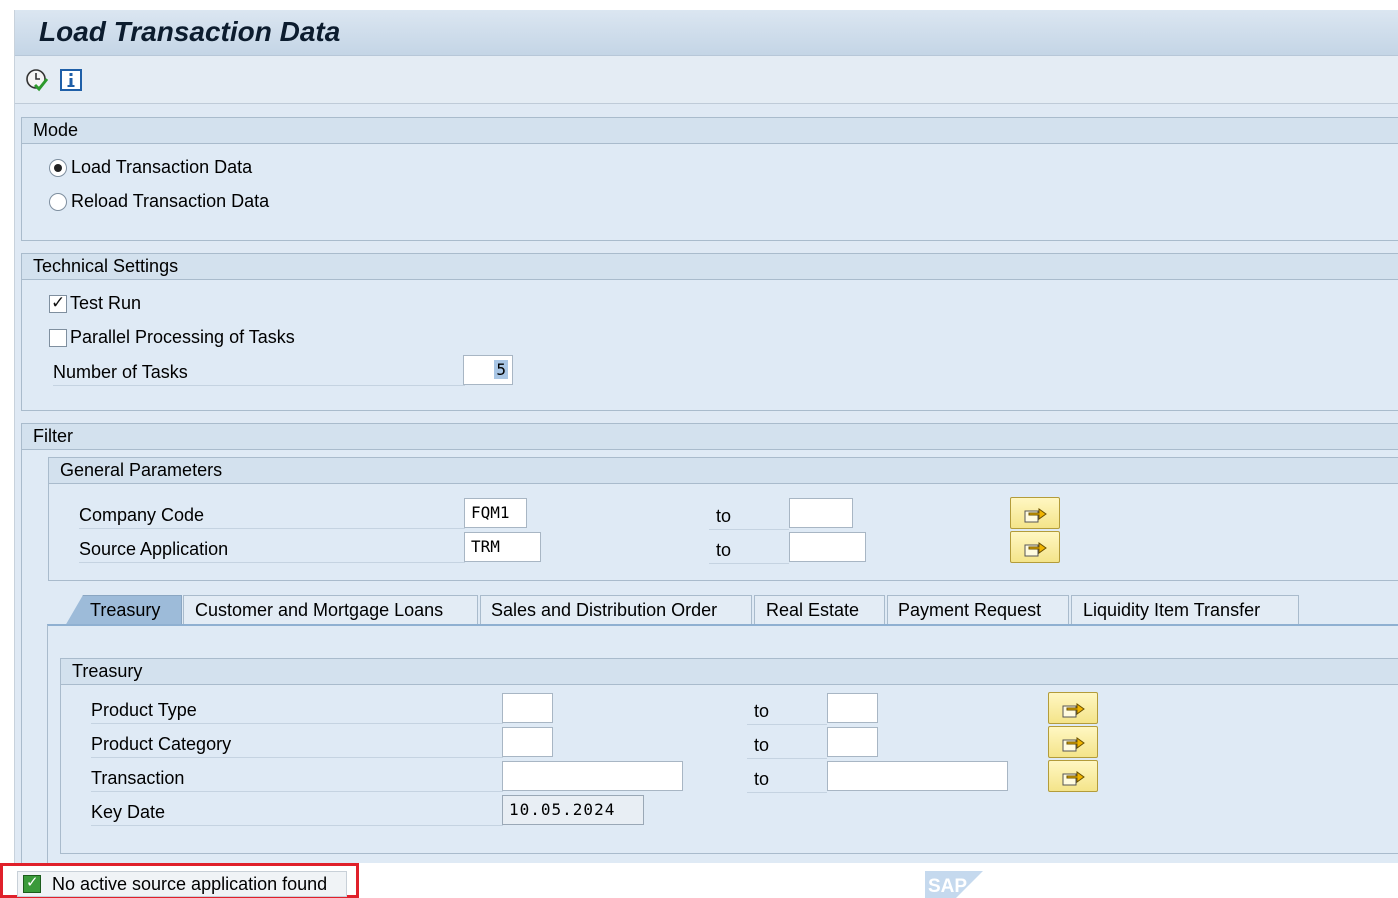 This screenshot has width=1398, height=898. What do you see at coordinates (319, 610) in the screenshot?
I see `tab-customer-mortgage-loans-label: Customer and Mortgage Loans` at bounding box center [319, 610].